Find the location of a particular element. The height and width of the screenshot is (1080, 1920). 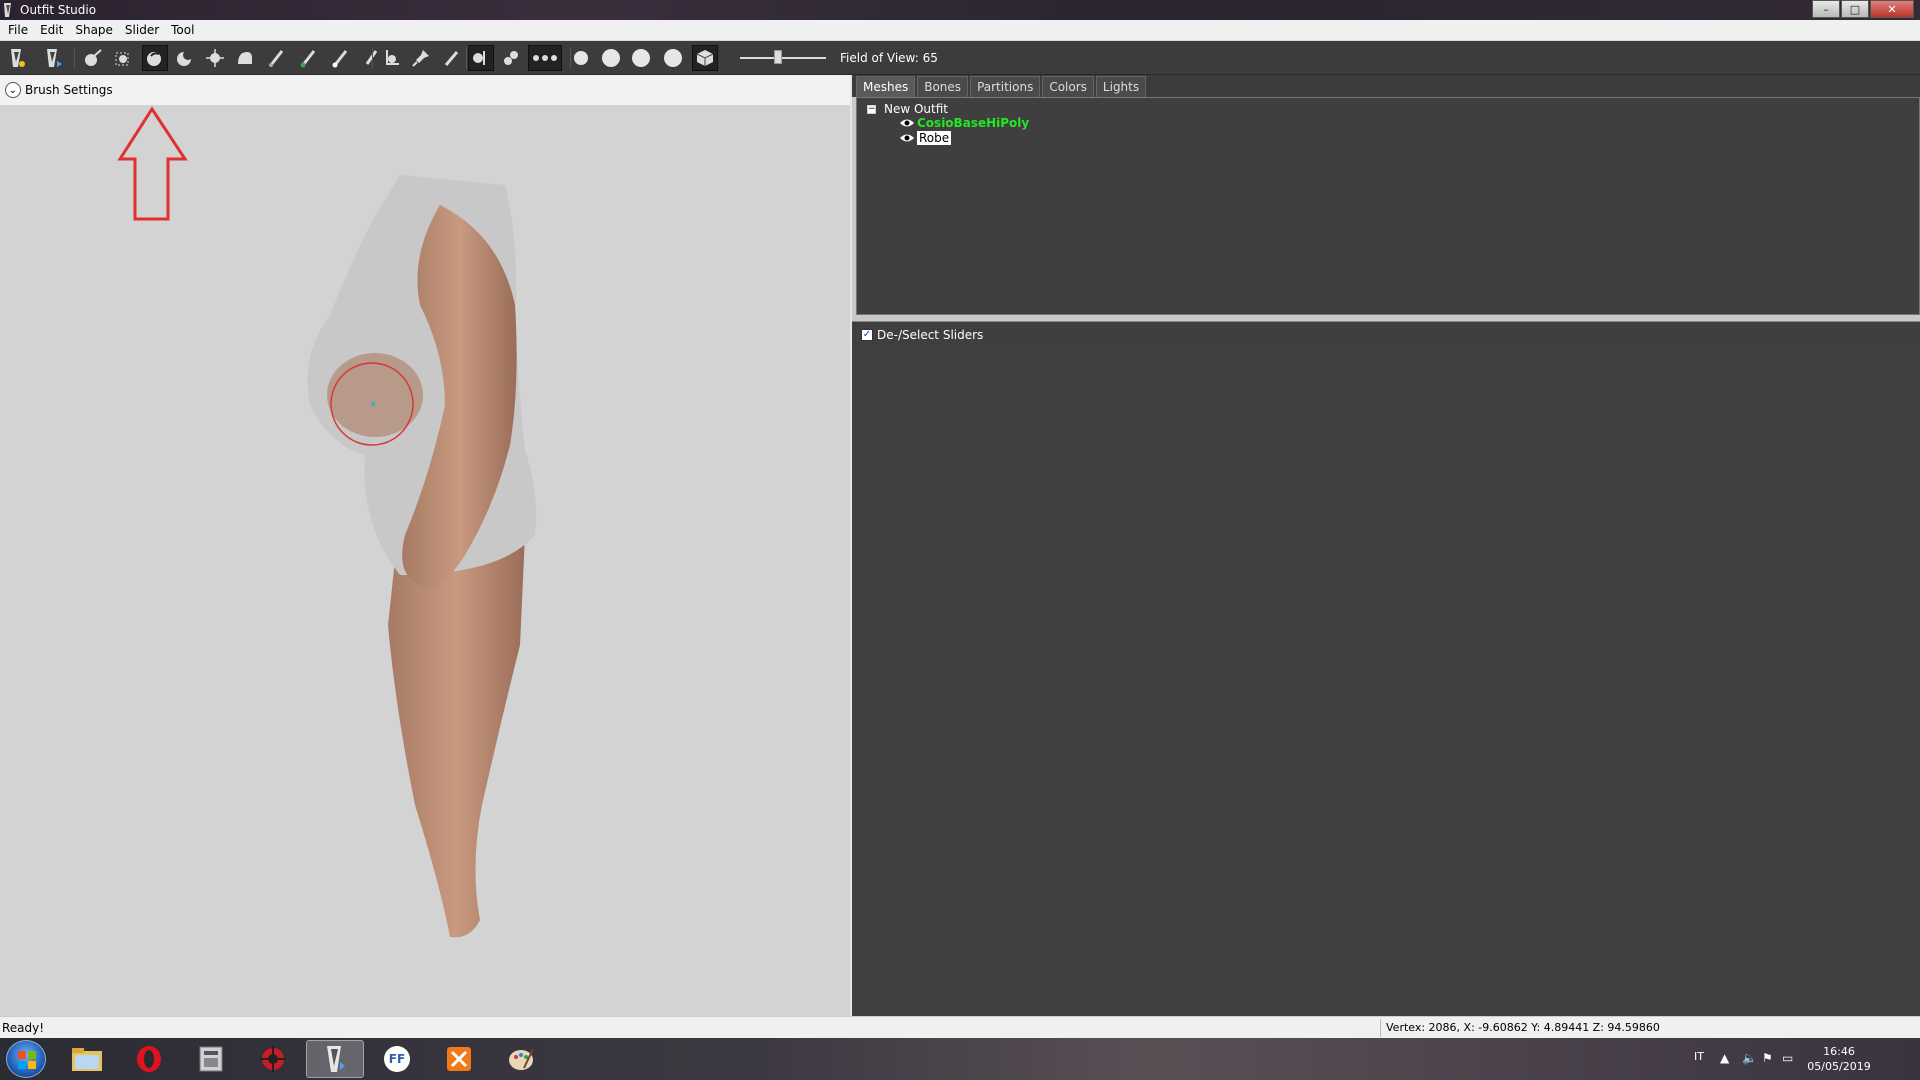

wireframe-icon is located at coordinates (611, 58).